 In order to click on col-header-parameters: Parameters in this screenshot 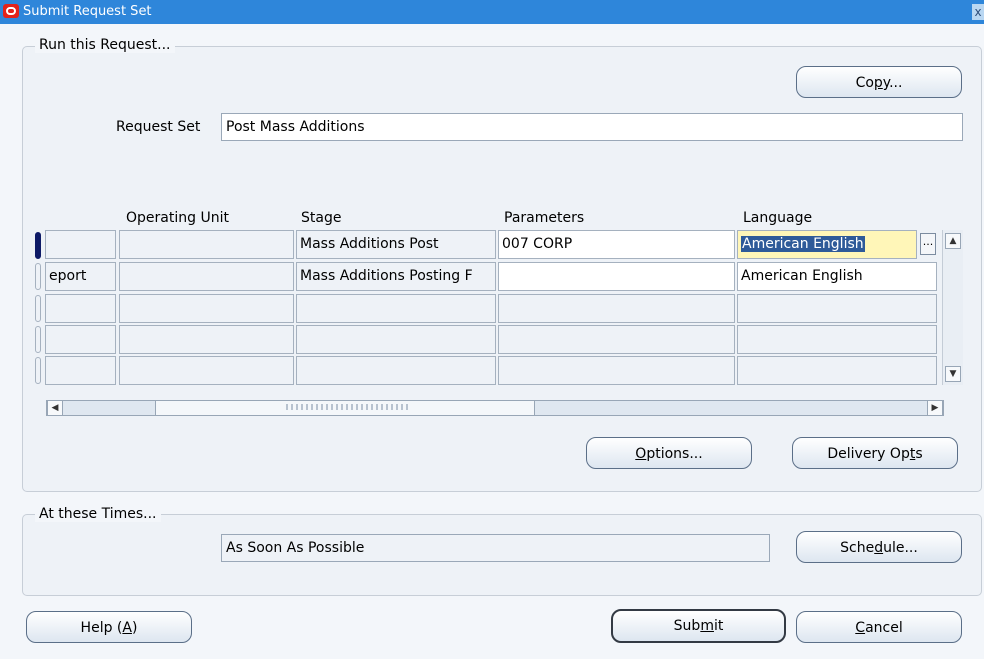, I will do `click(544, 218)`.